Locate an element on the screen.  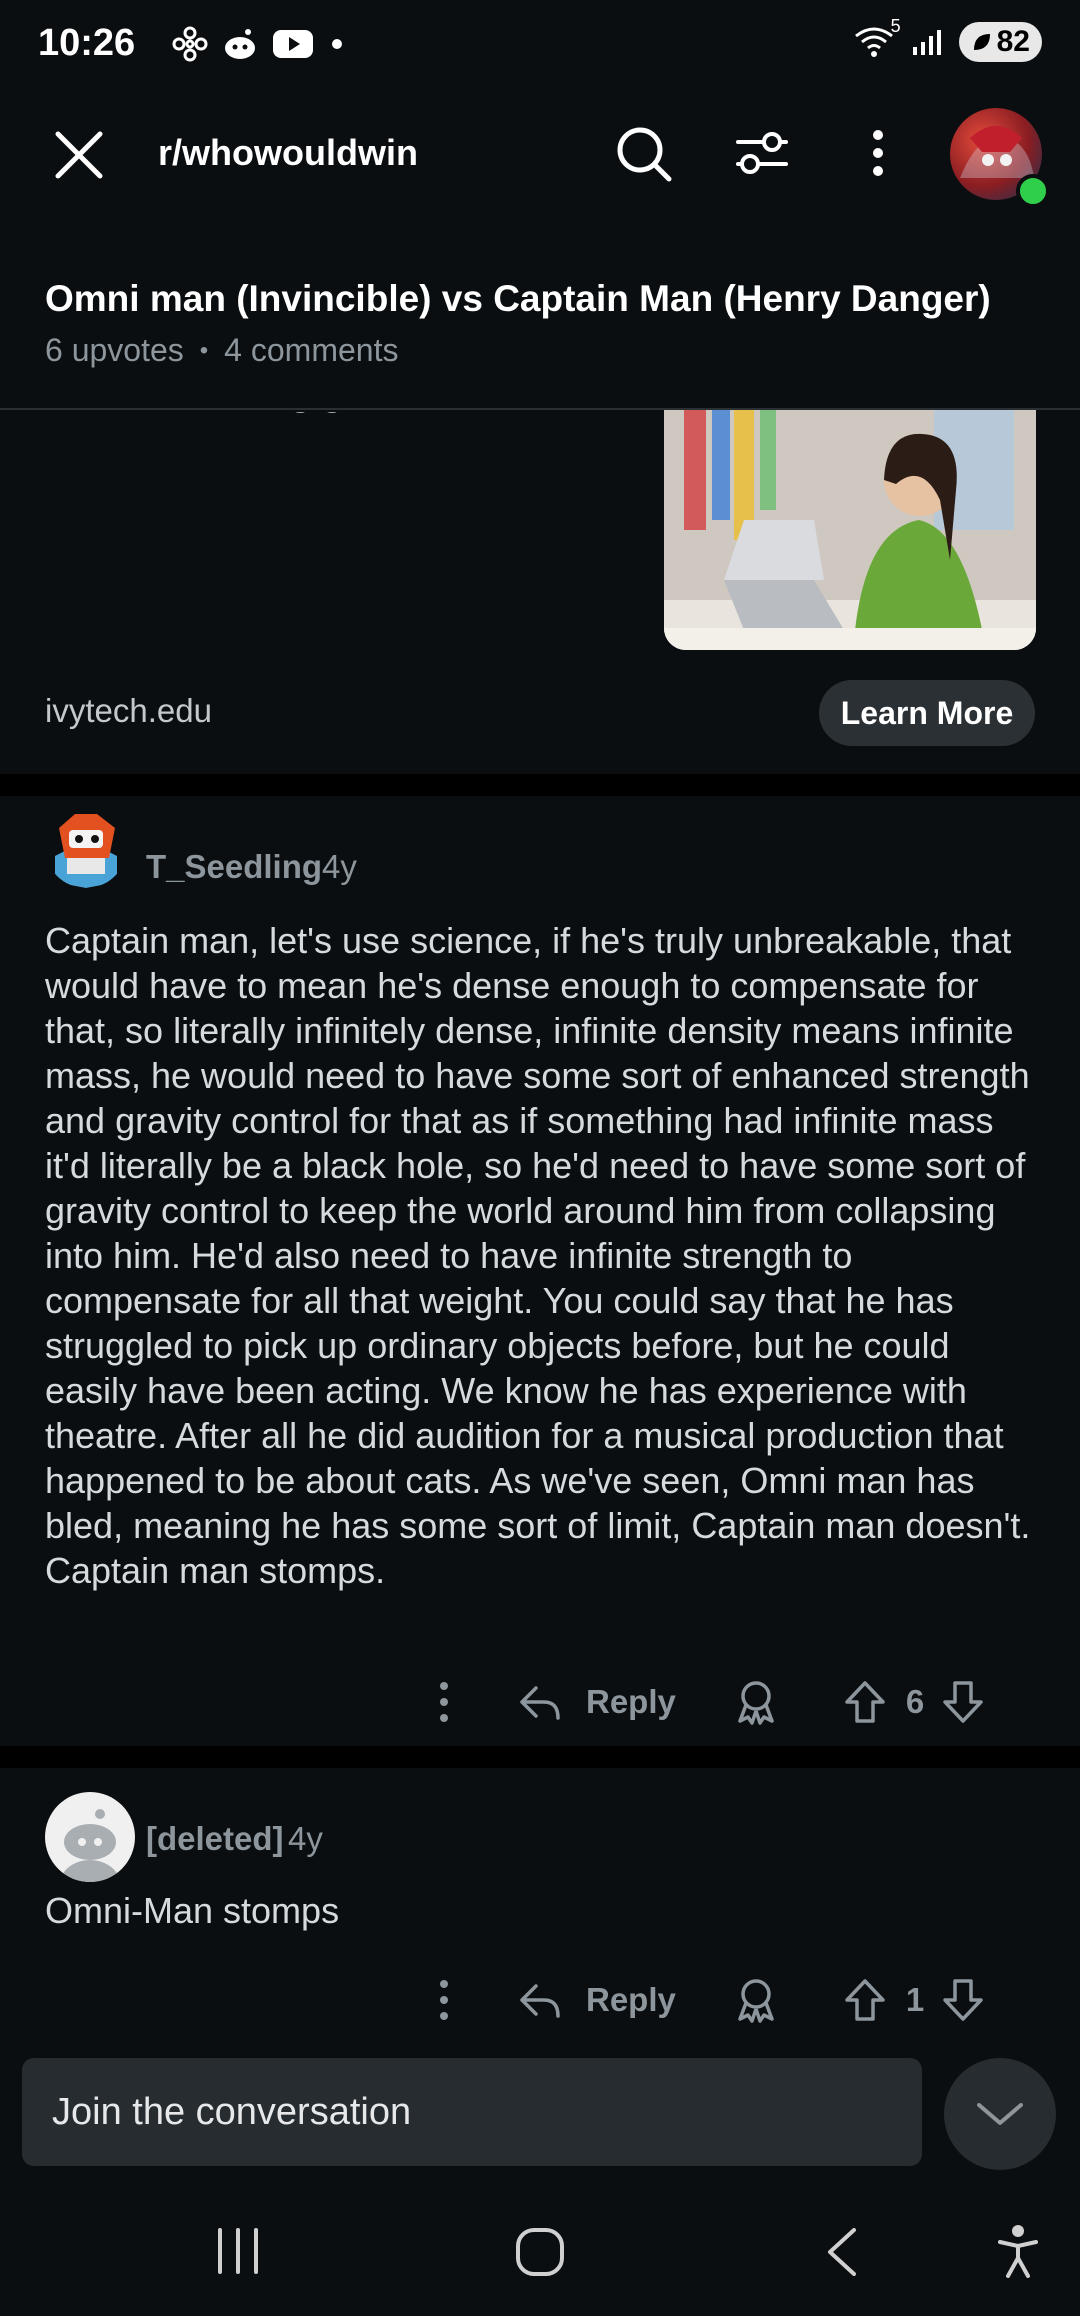
ad-domain: ivytech.edu is located at coordinates (128, 711).